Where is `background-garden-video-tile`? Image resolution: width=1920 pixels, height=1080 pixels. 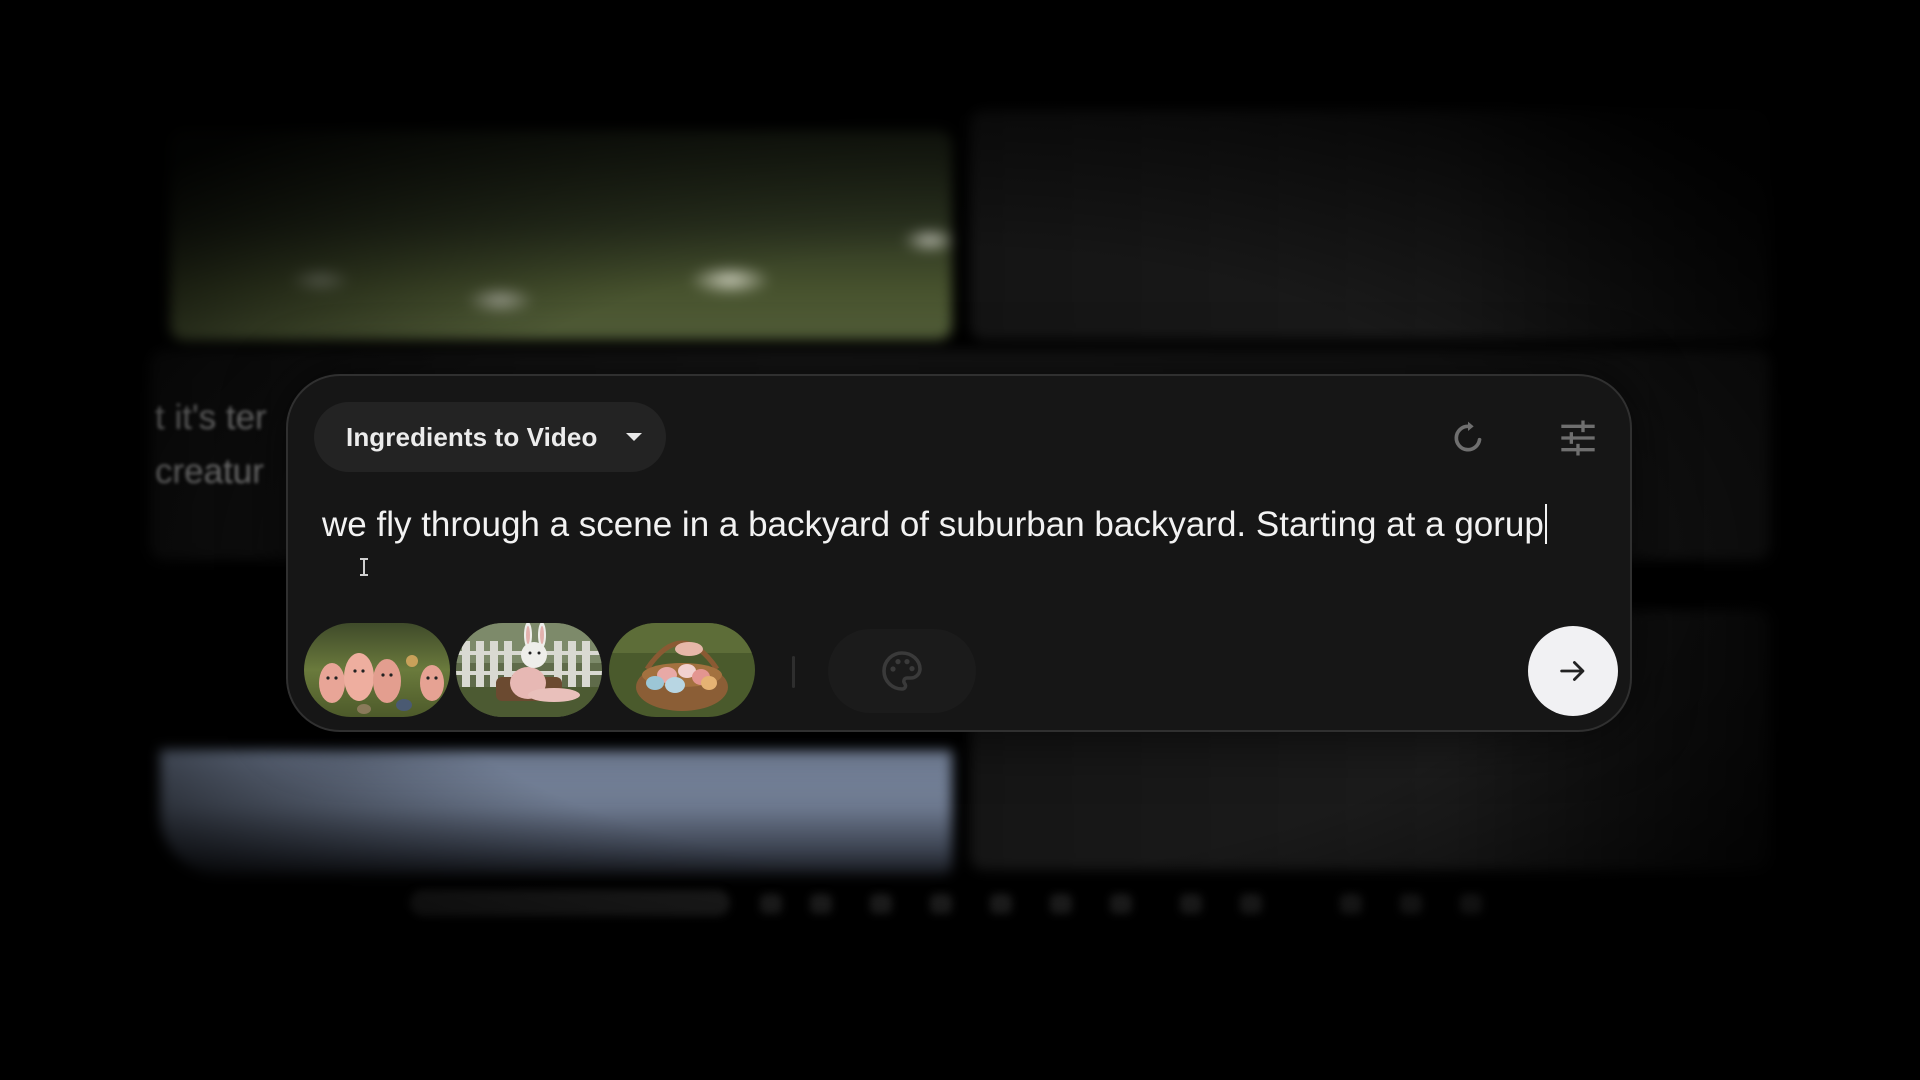
background-garden-video-tile is located at coordinates (561, 235).